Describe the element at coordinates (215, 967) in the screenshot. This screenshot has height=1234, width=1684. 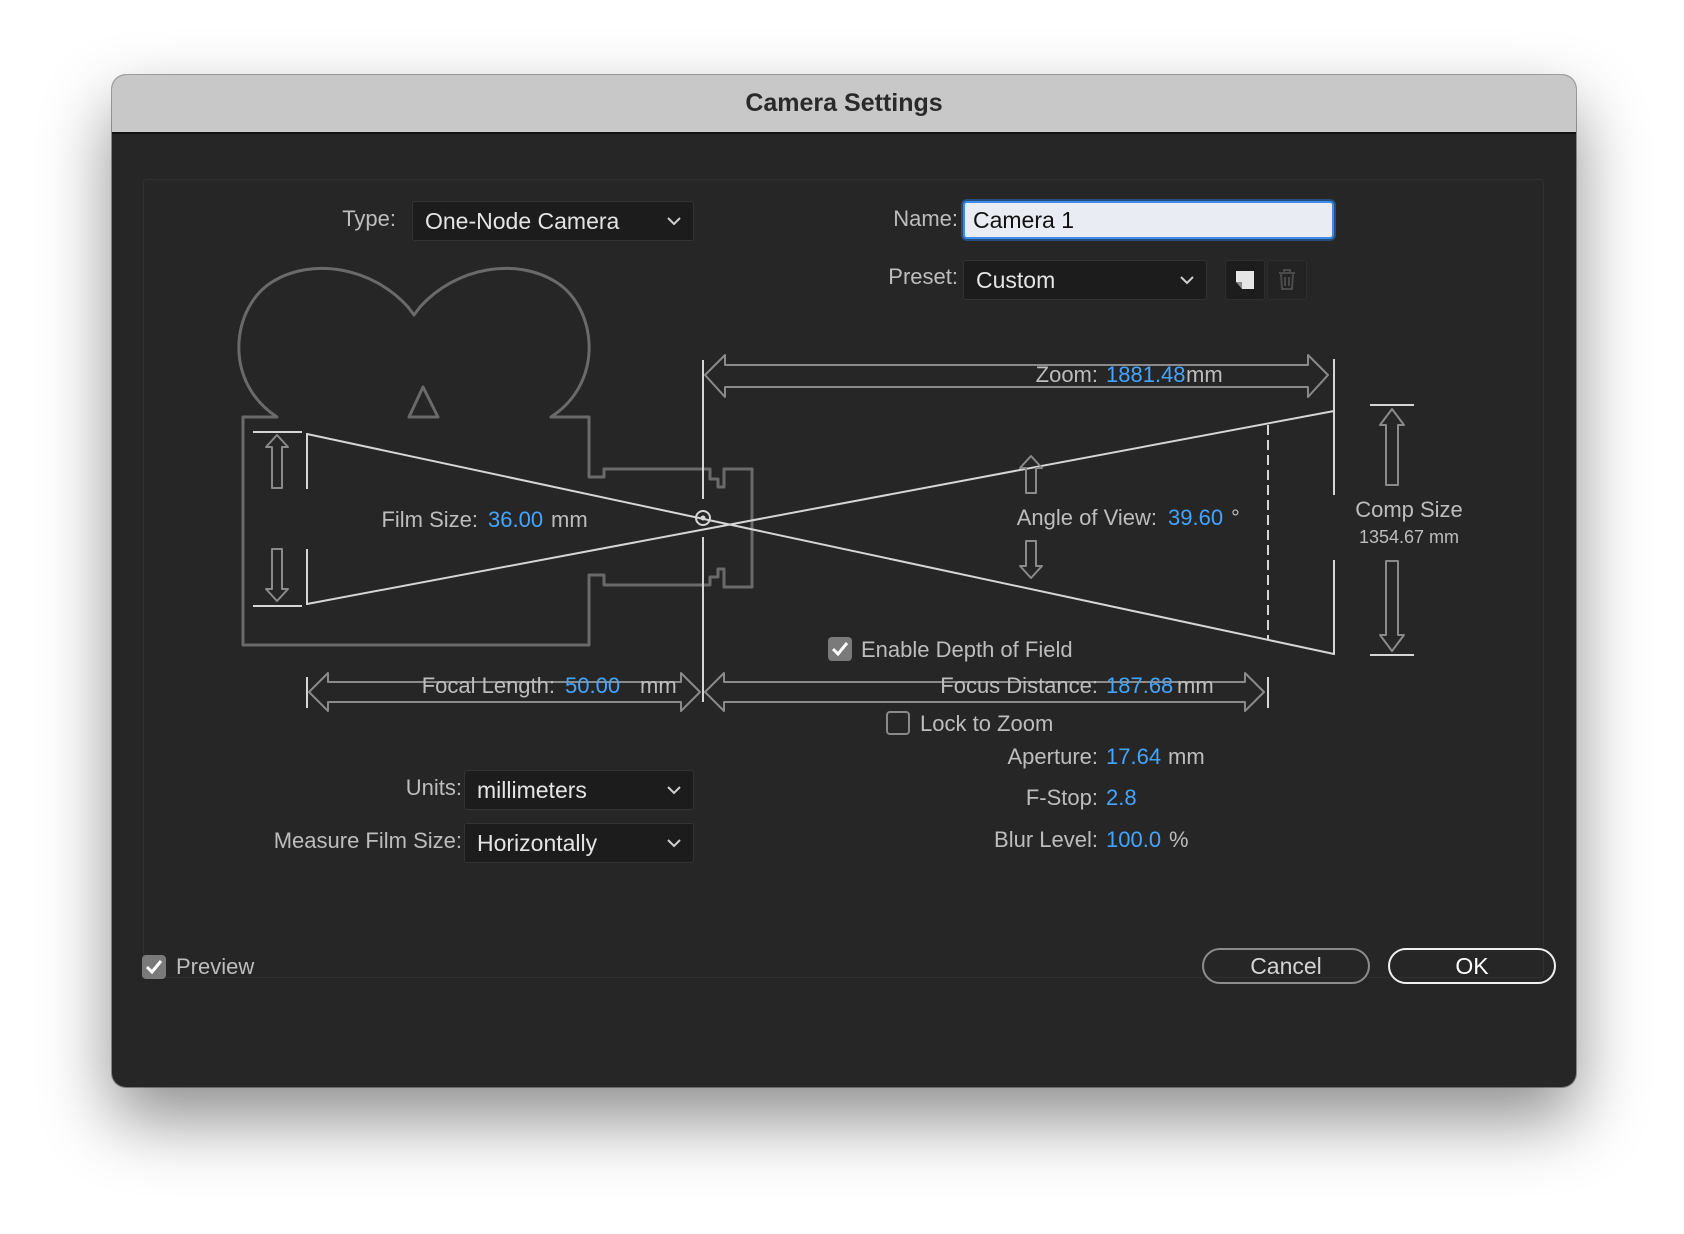
I see `preview-label: Preview` at that location.